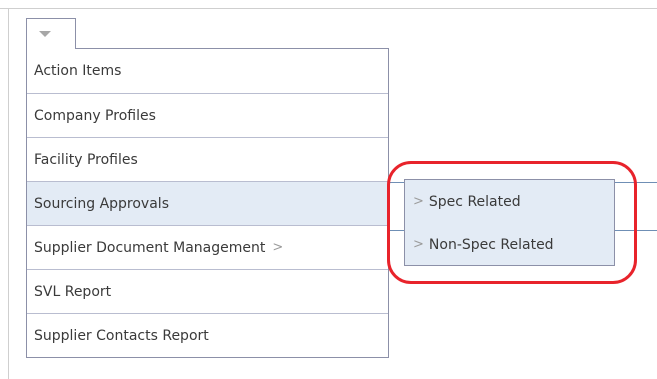 The image size is (657, 379). What do you see at coordinates (86, 159) in the screenshot?
I see `menu-item-label: Facility Profiles` at bounding box center [86, 159].